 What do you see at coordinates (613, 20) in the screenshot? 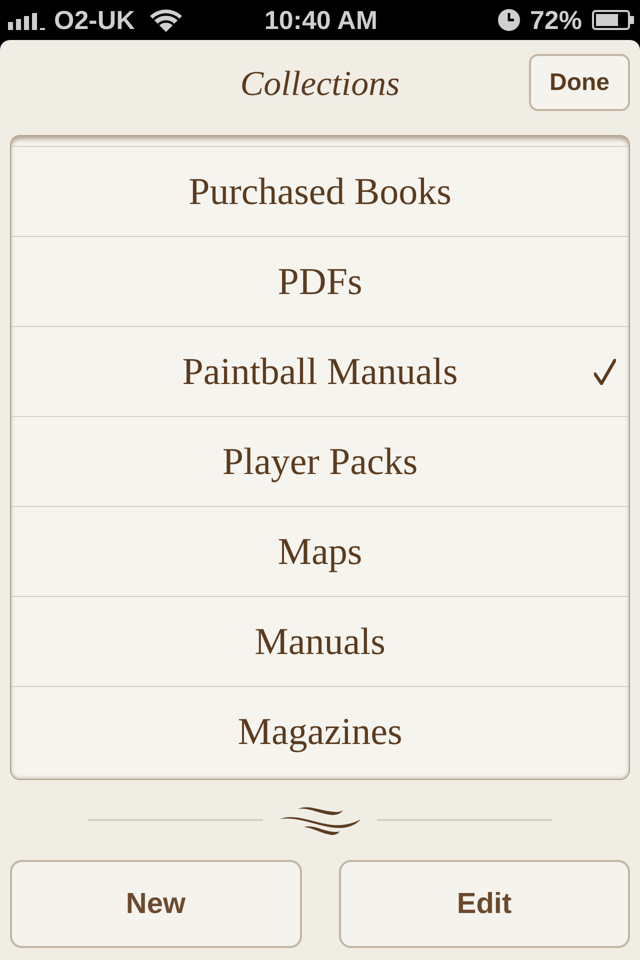
I see `battery-icon` at bounding box center [613, 20].